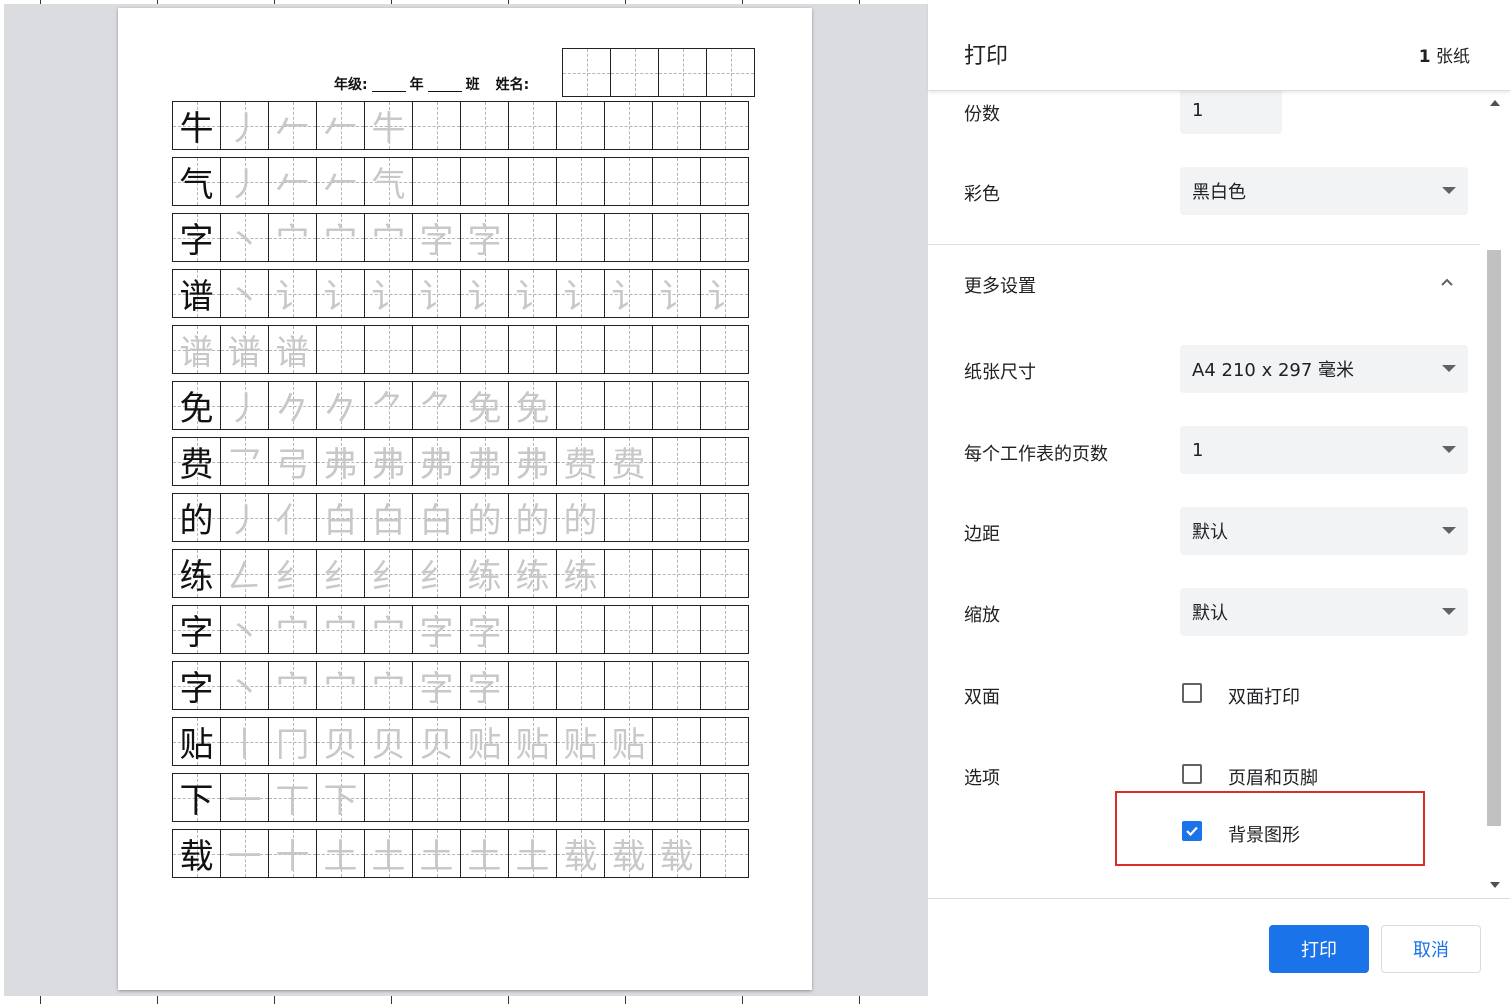  I want to click on trace-character: 宀, so click(388, 241).